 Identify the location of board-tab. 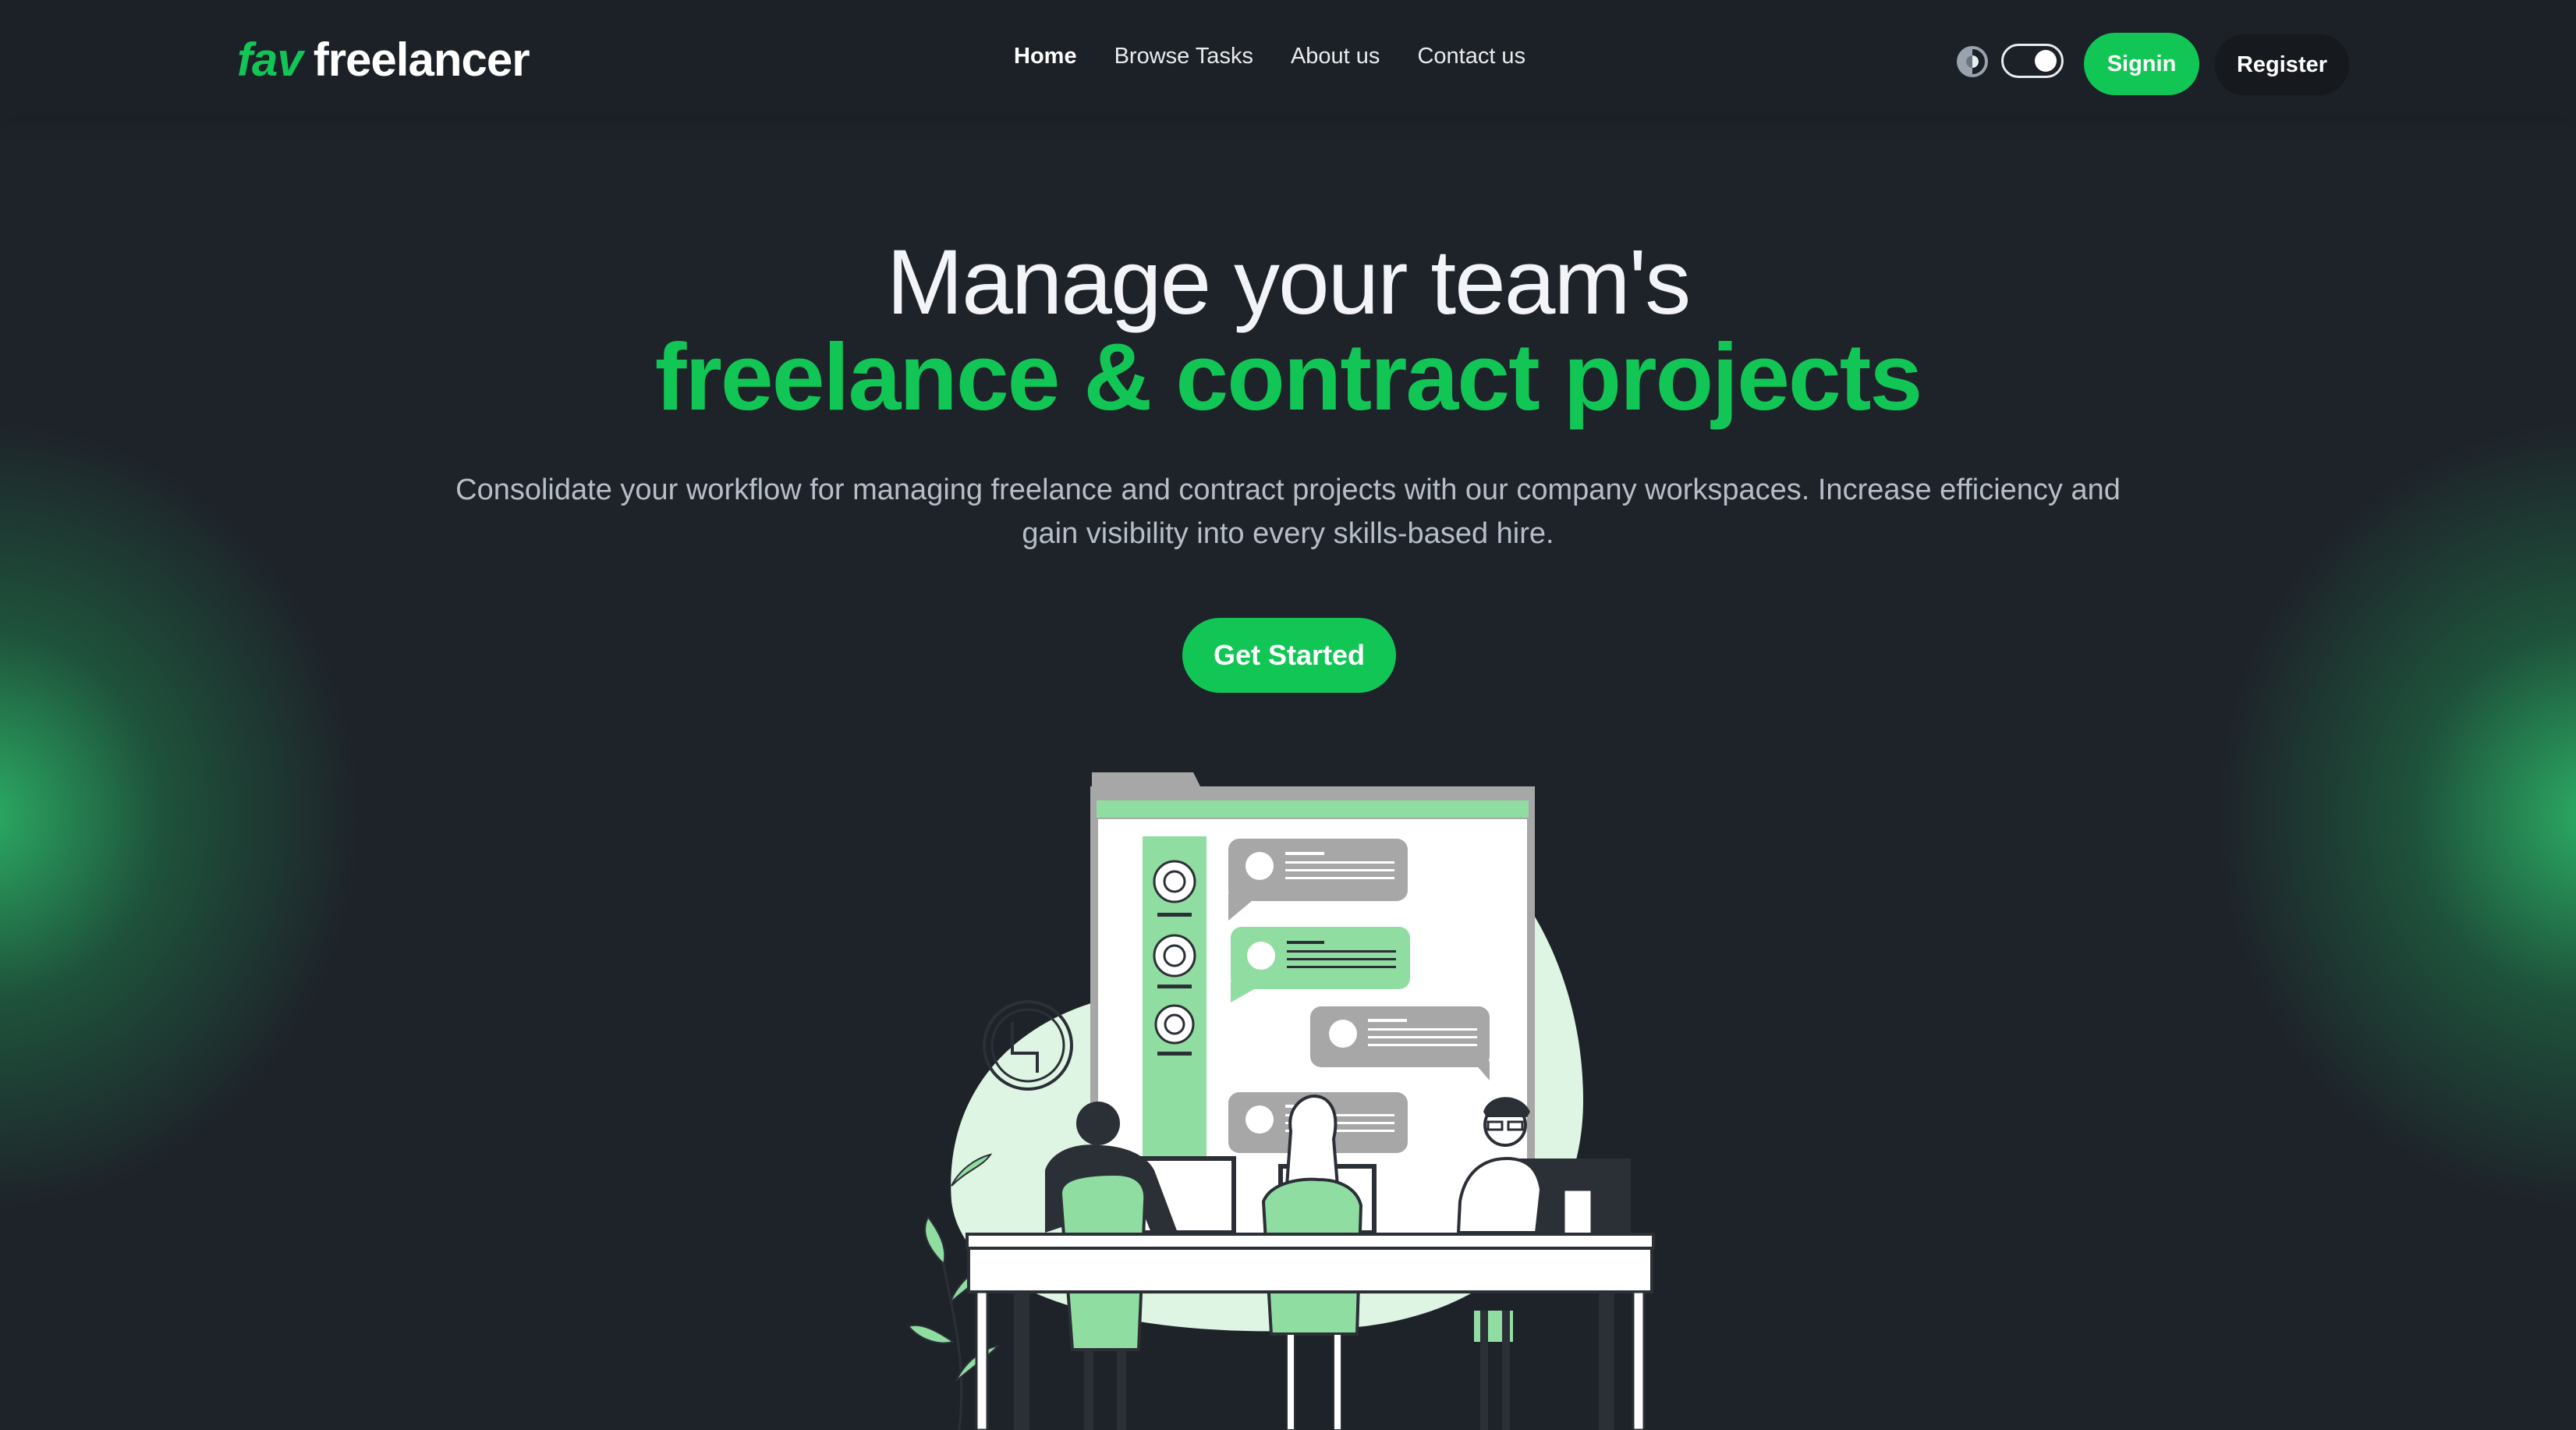
(1146, 780).